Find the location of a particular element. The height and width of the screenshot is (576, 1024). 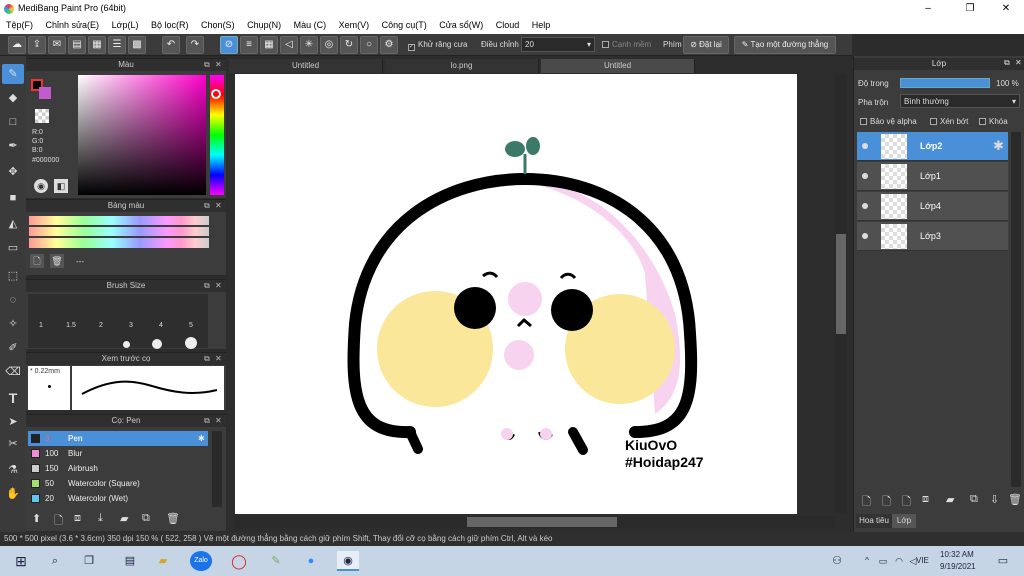

select-eraser-icon: ⌫ is located at coordinates (13, 372).